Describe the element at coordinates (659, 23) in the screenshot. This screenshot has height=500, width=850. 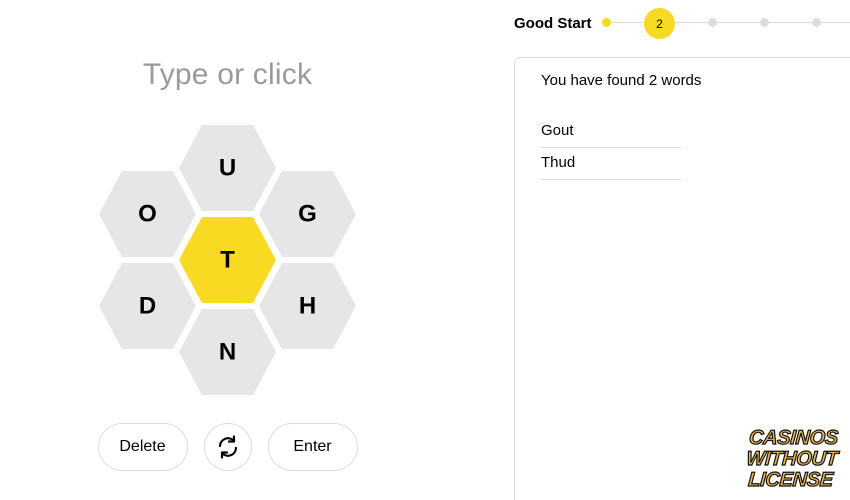
I see `score-bubble: 2` at that location.